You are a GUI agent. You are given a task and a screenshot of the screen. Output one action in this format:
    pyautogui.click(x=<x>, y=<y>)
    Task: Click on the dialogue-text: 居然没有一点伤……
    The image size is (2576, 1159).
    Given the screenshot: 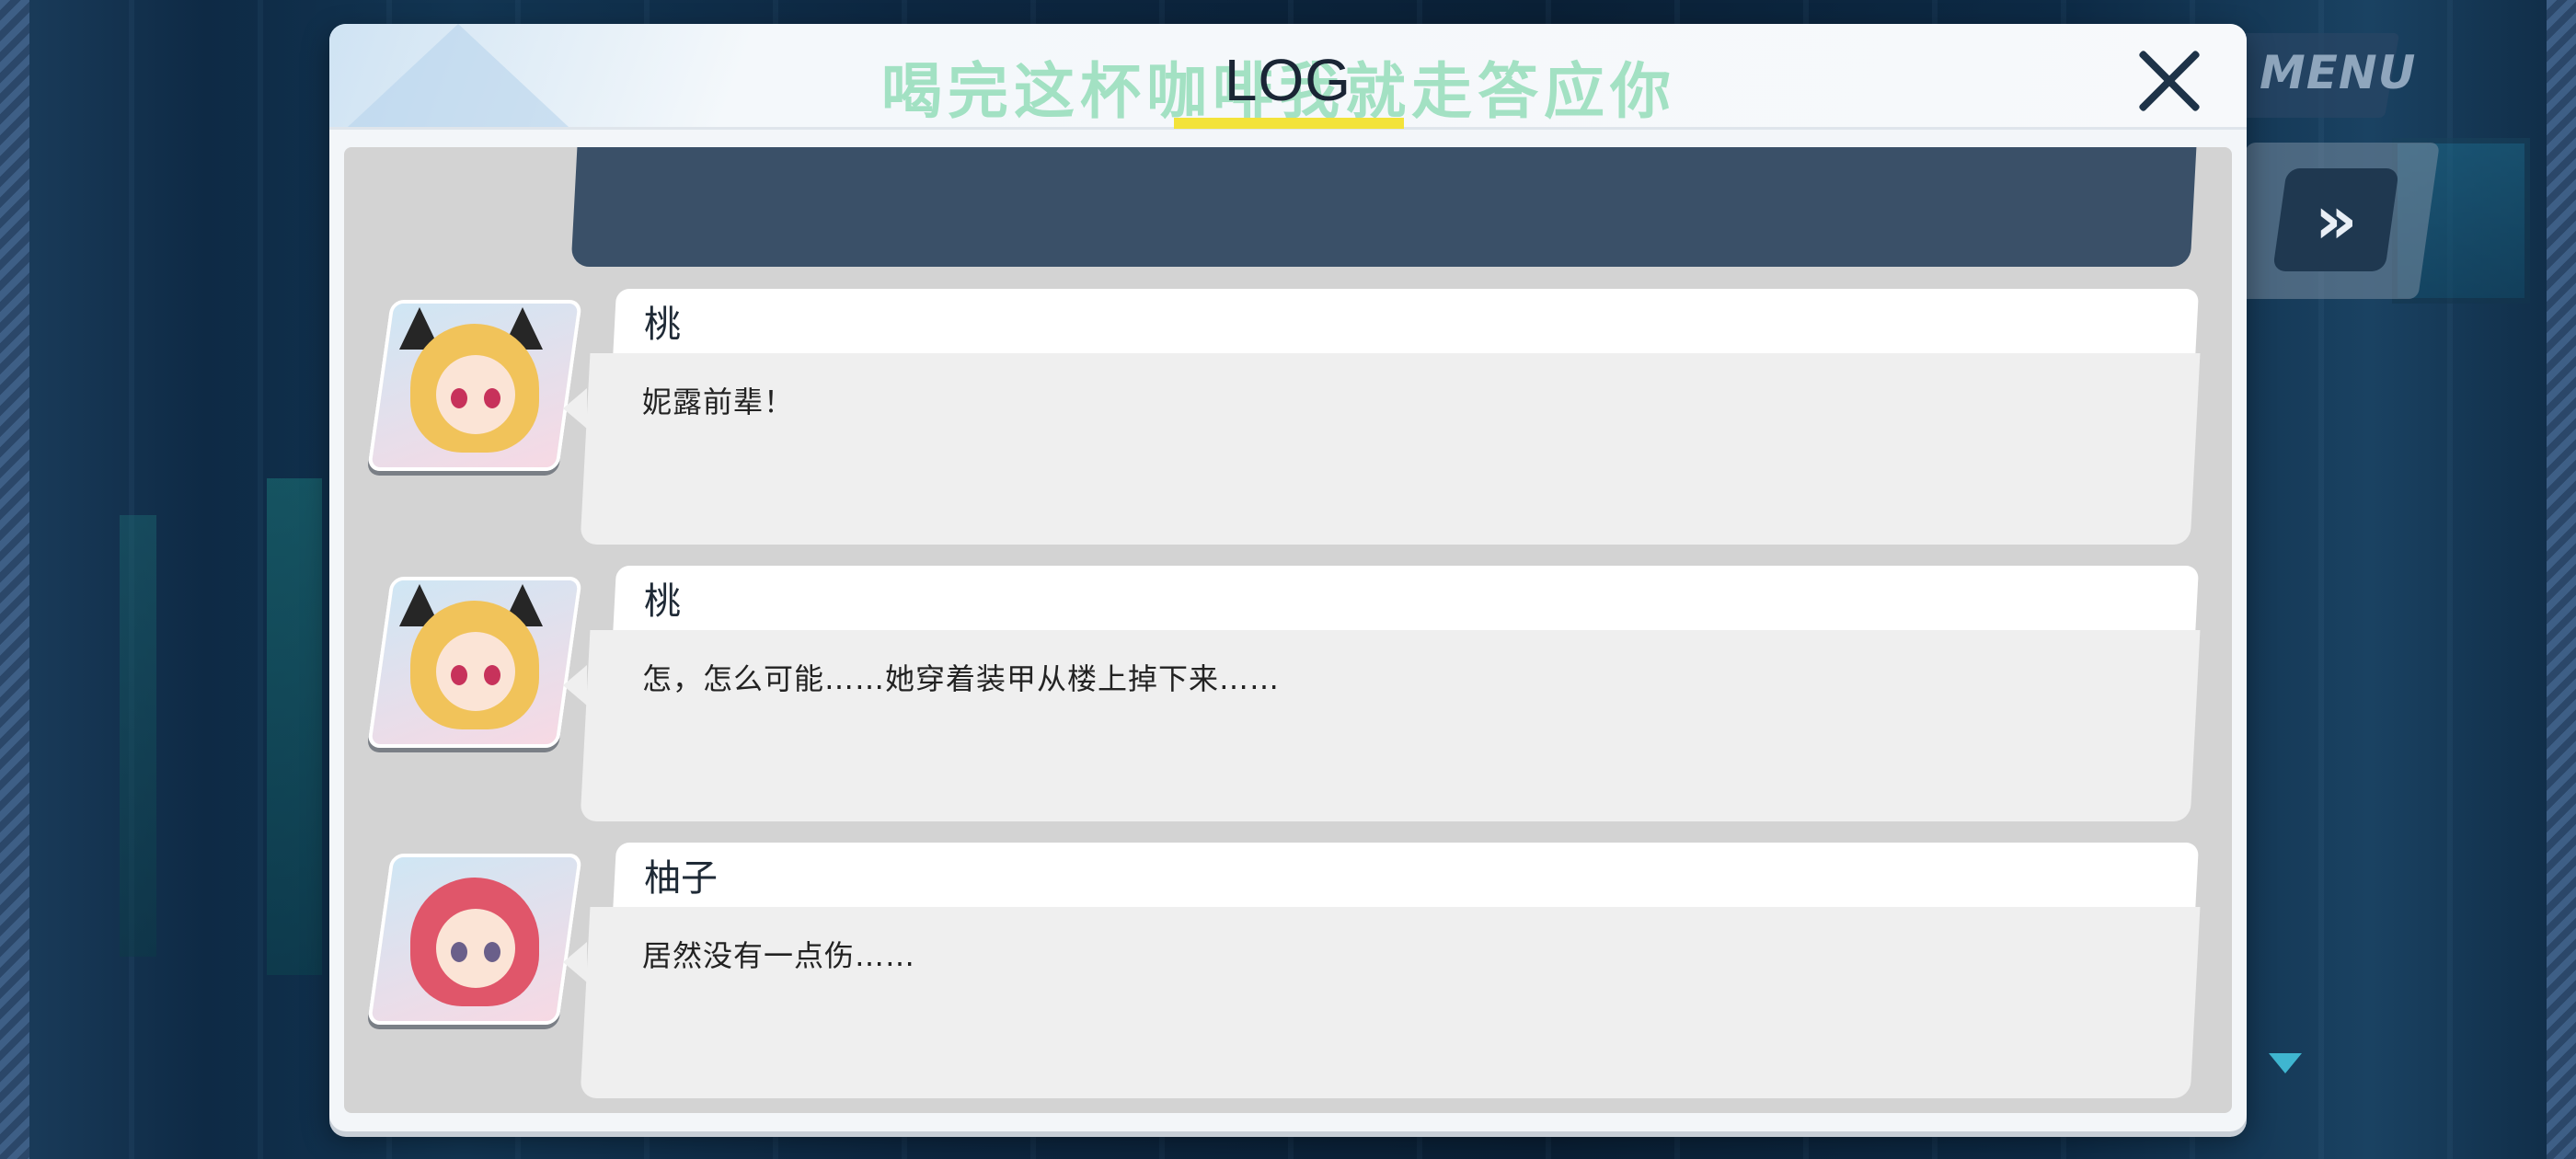 What is the action you would take?
    pyautogui.click(x=779, y=955)
    